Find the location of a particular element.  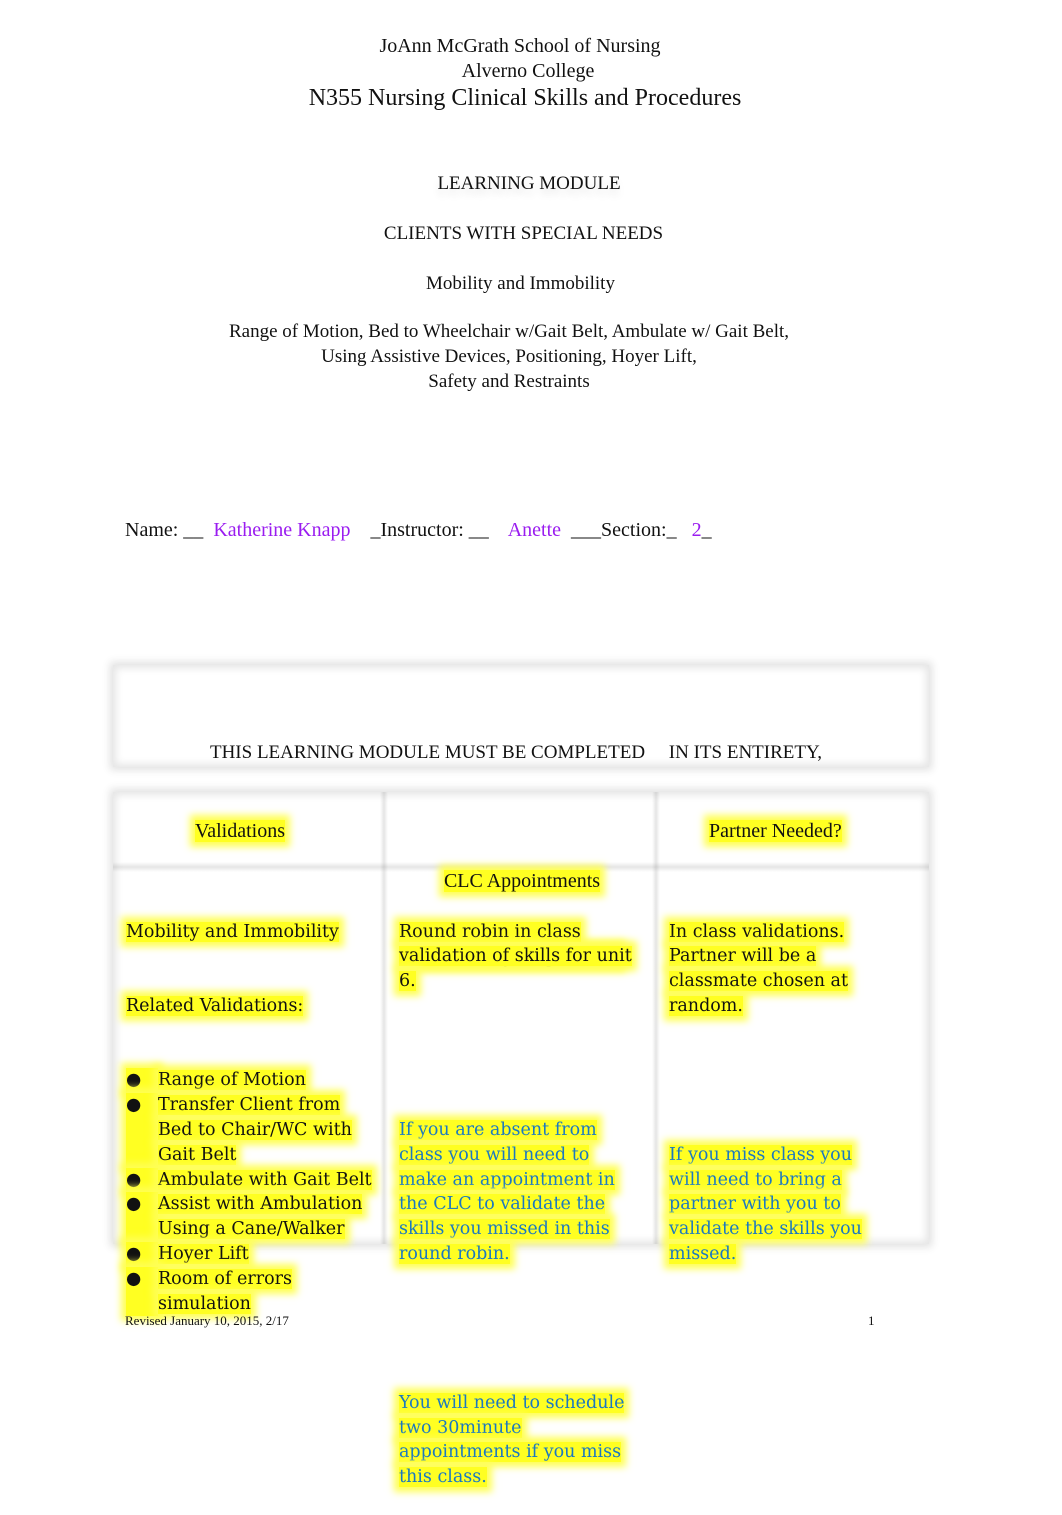

header-validations: Validations is located at coordinates (240, 831).